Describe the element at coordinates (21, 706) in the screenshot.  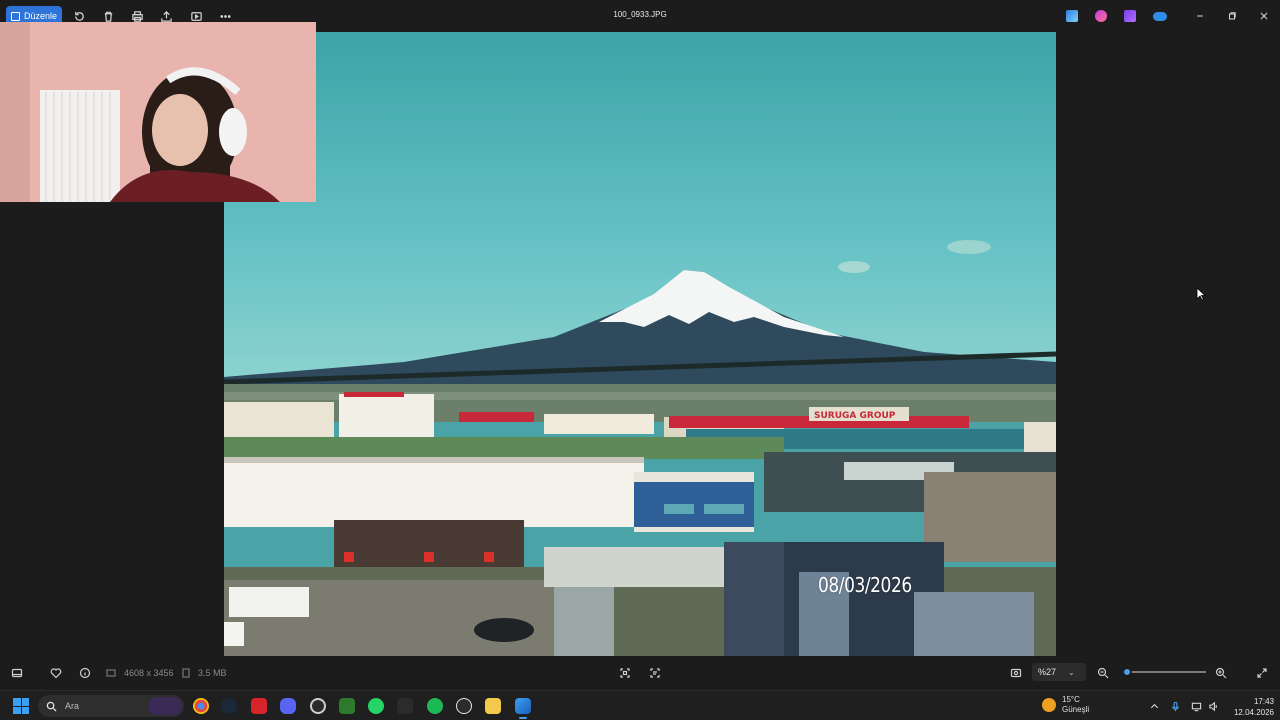
I see `windows-start-icon` at that location.